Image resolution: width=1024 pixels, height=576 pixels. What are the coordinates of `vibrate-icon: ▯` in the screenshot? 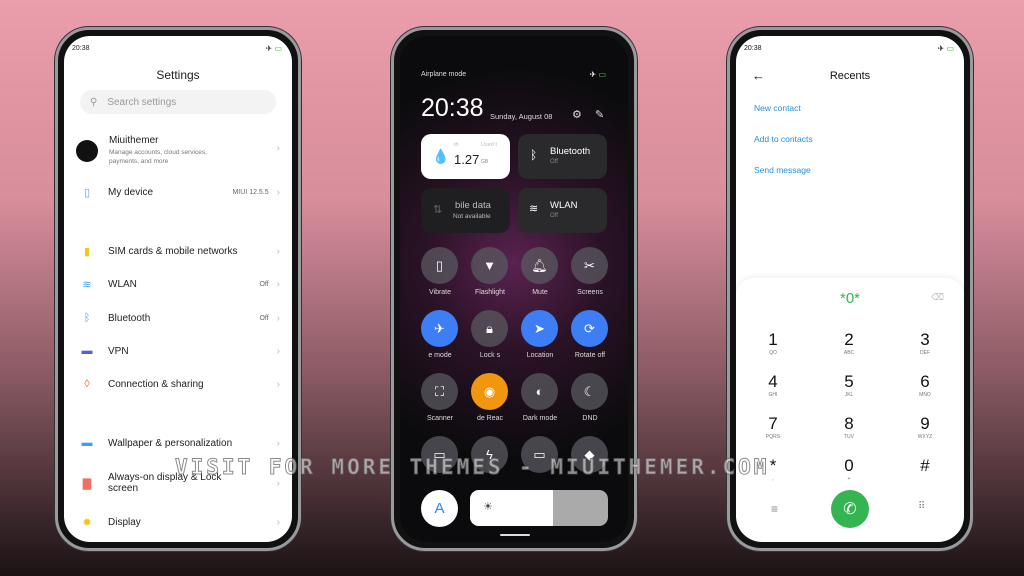 It's located at (439, 265).